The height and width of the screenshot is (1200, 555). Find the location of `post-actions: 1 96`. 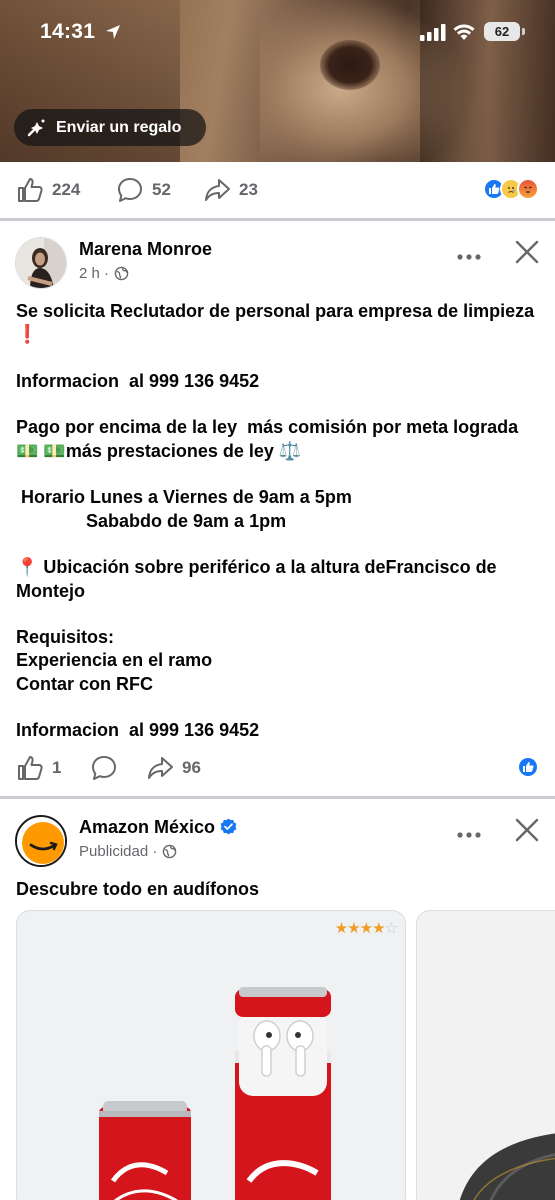

post-actions: 1 96 is located at coordinates (277, 768).